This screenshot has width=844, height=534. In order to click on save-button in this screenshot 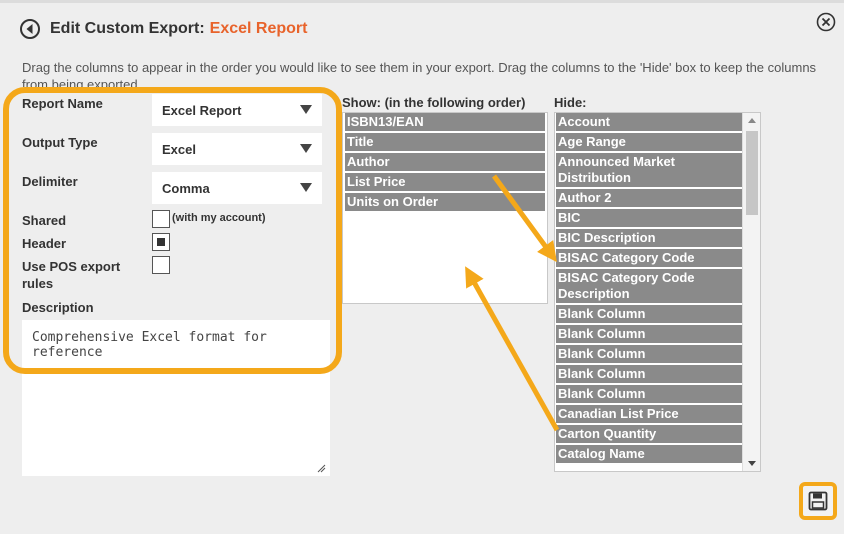, I will do `click(818, 501)`.